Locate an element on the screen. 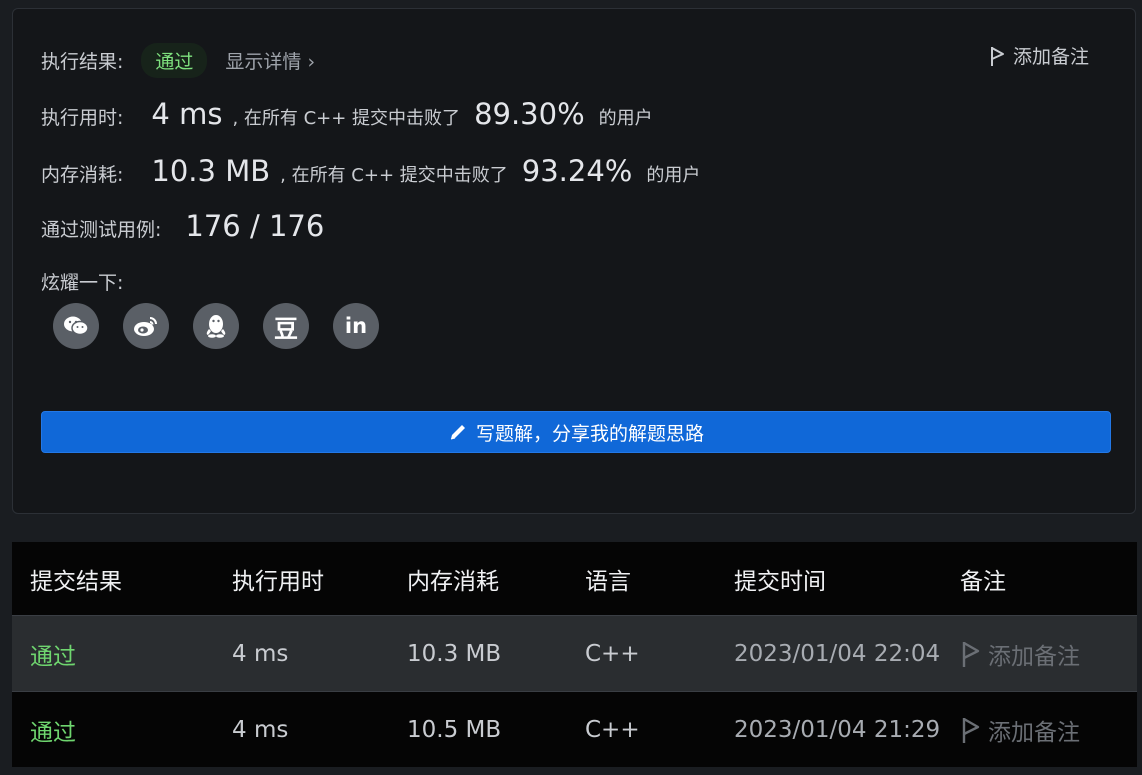 This screenshot has height=775, width=1142. table-header-row: 提交结果 执行用时 内存消耗 语言 提交时间 备注 is located at coordinates (574, 579).